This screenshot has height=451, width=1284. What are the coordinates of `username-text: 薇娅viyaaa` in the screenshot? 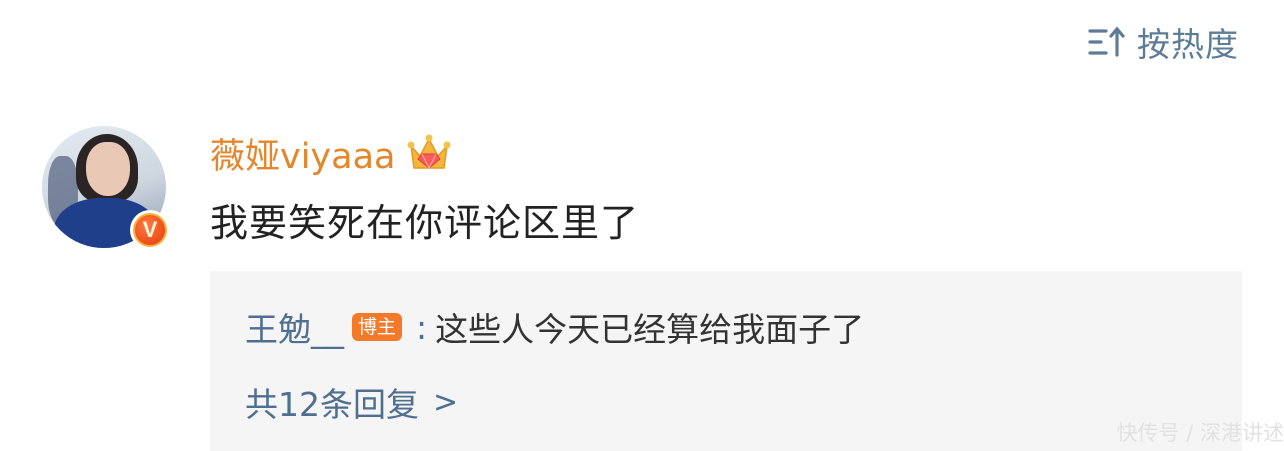 It's located at (303, 156).